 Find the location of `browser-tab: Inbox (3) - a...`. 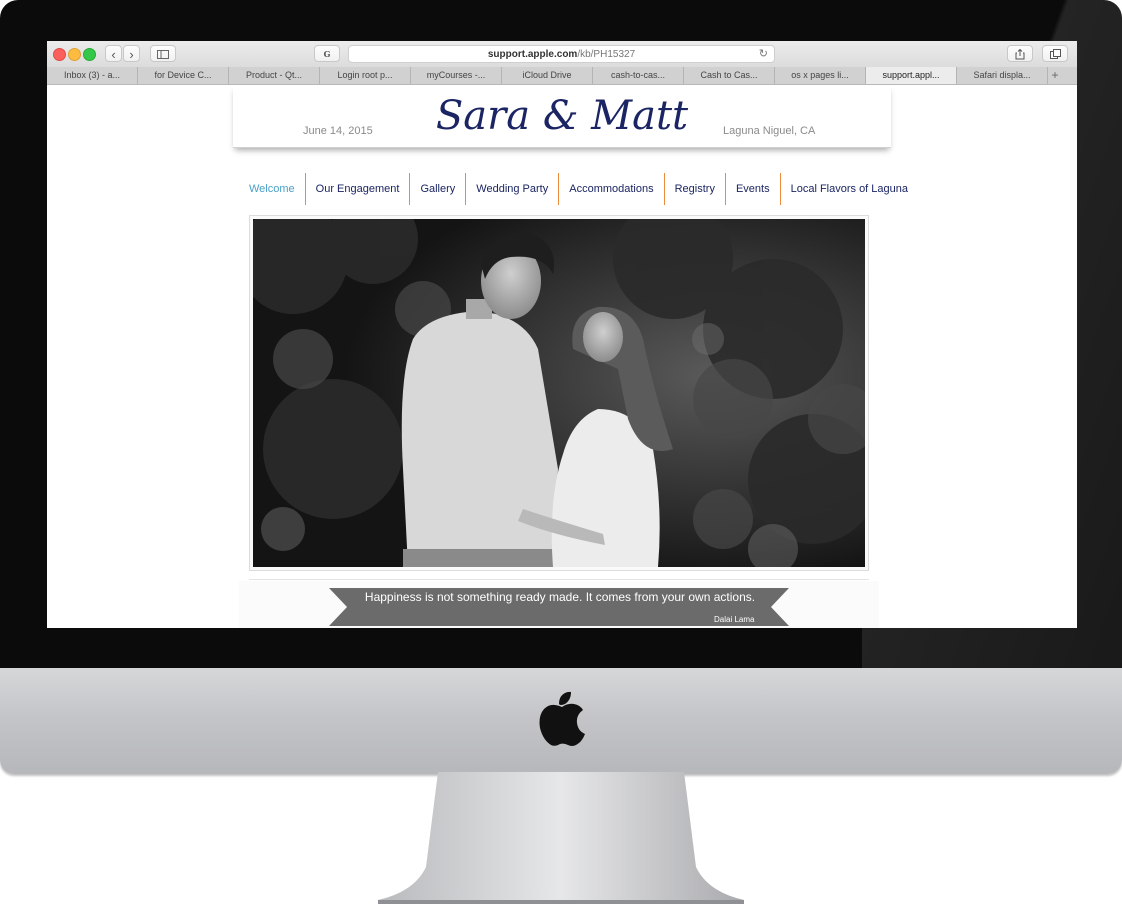

browser-tab: Inbox (3) - a... is located at coordinates (92, 75).